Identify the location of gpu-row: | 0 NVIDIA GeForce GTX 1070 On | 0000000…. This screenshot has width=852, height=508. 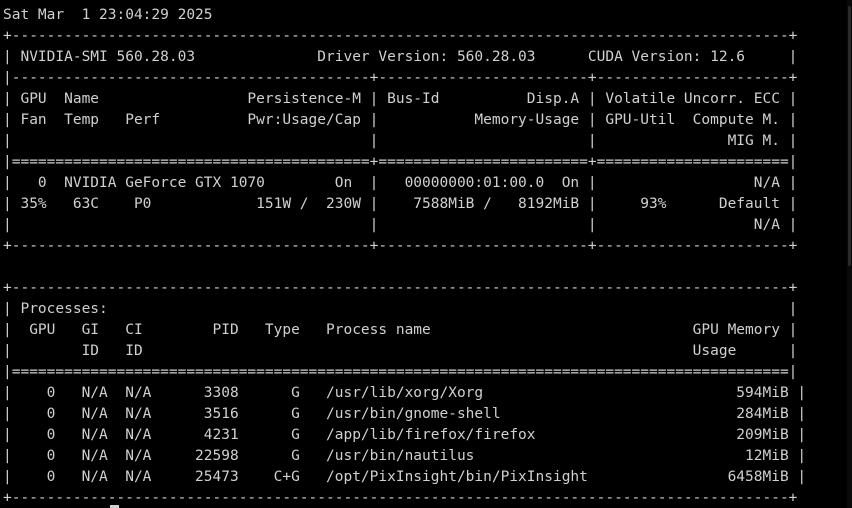
(400, 183).